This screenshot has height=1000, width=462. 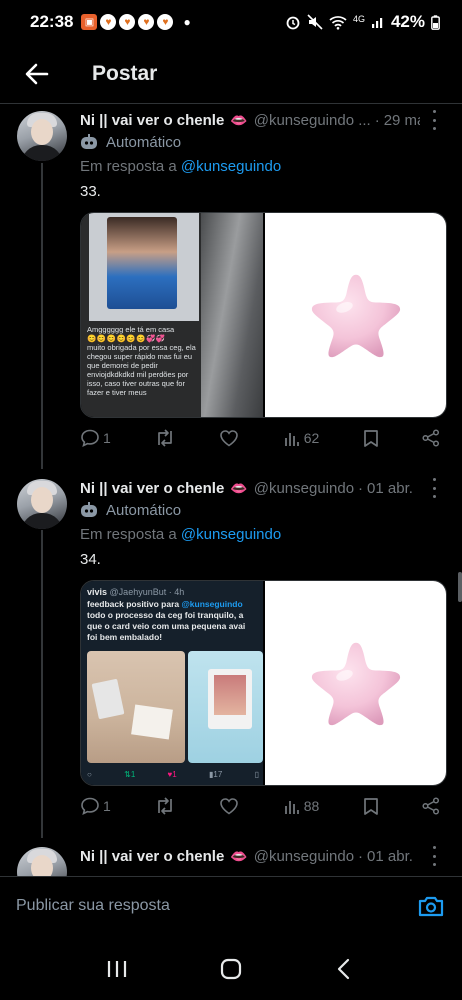 I want to click on reply-count: 1, so click(x=107, y=806).